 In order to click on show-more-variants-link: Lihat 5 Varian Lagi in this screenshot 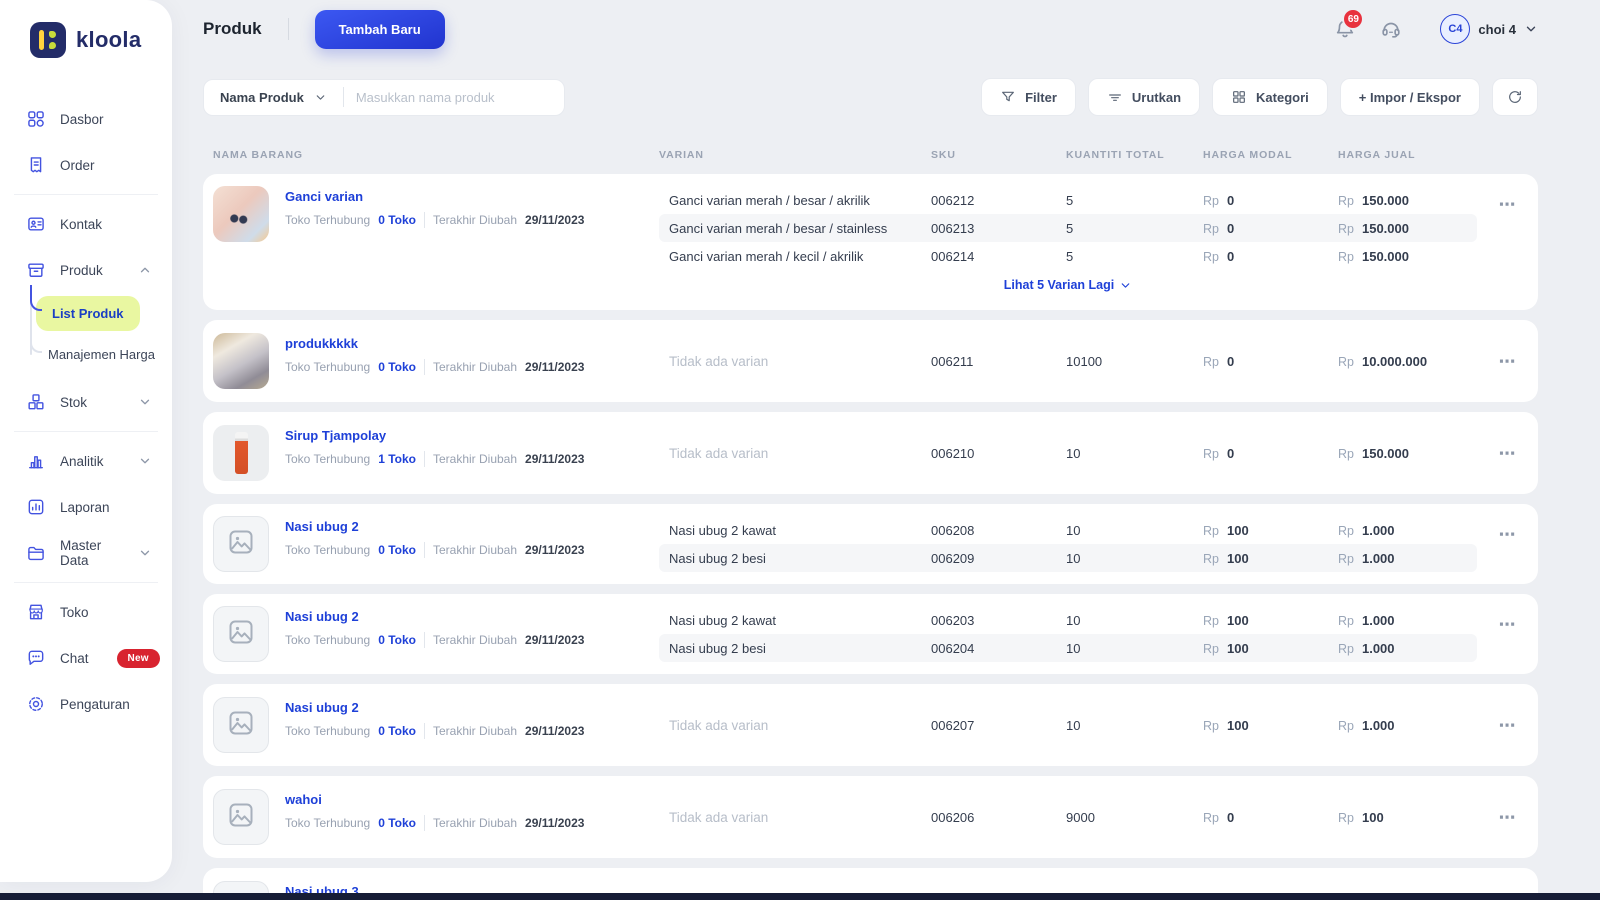, I will do `click(1068, 285)`.